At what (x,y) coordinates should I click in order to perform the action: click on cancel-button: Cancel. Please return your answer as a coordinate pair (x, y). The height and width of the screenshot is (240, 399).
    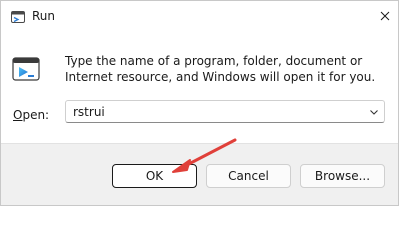
    Looking at the image, I should click on (248, 176).